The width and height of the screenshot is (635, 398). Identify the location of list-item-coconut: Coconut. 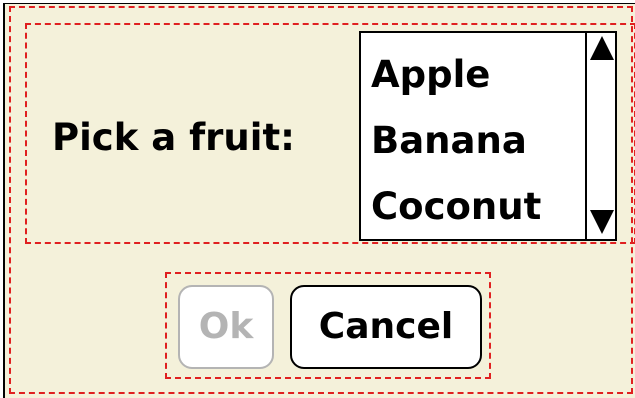
(456, 207).